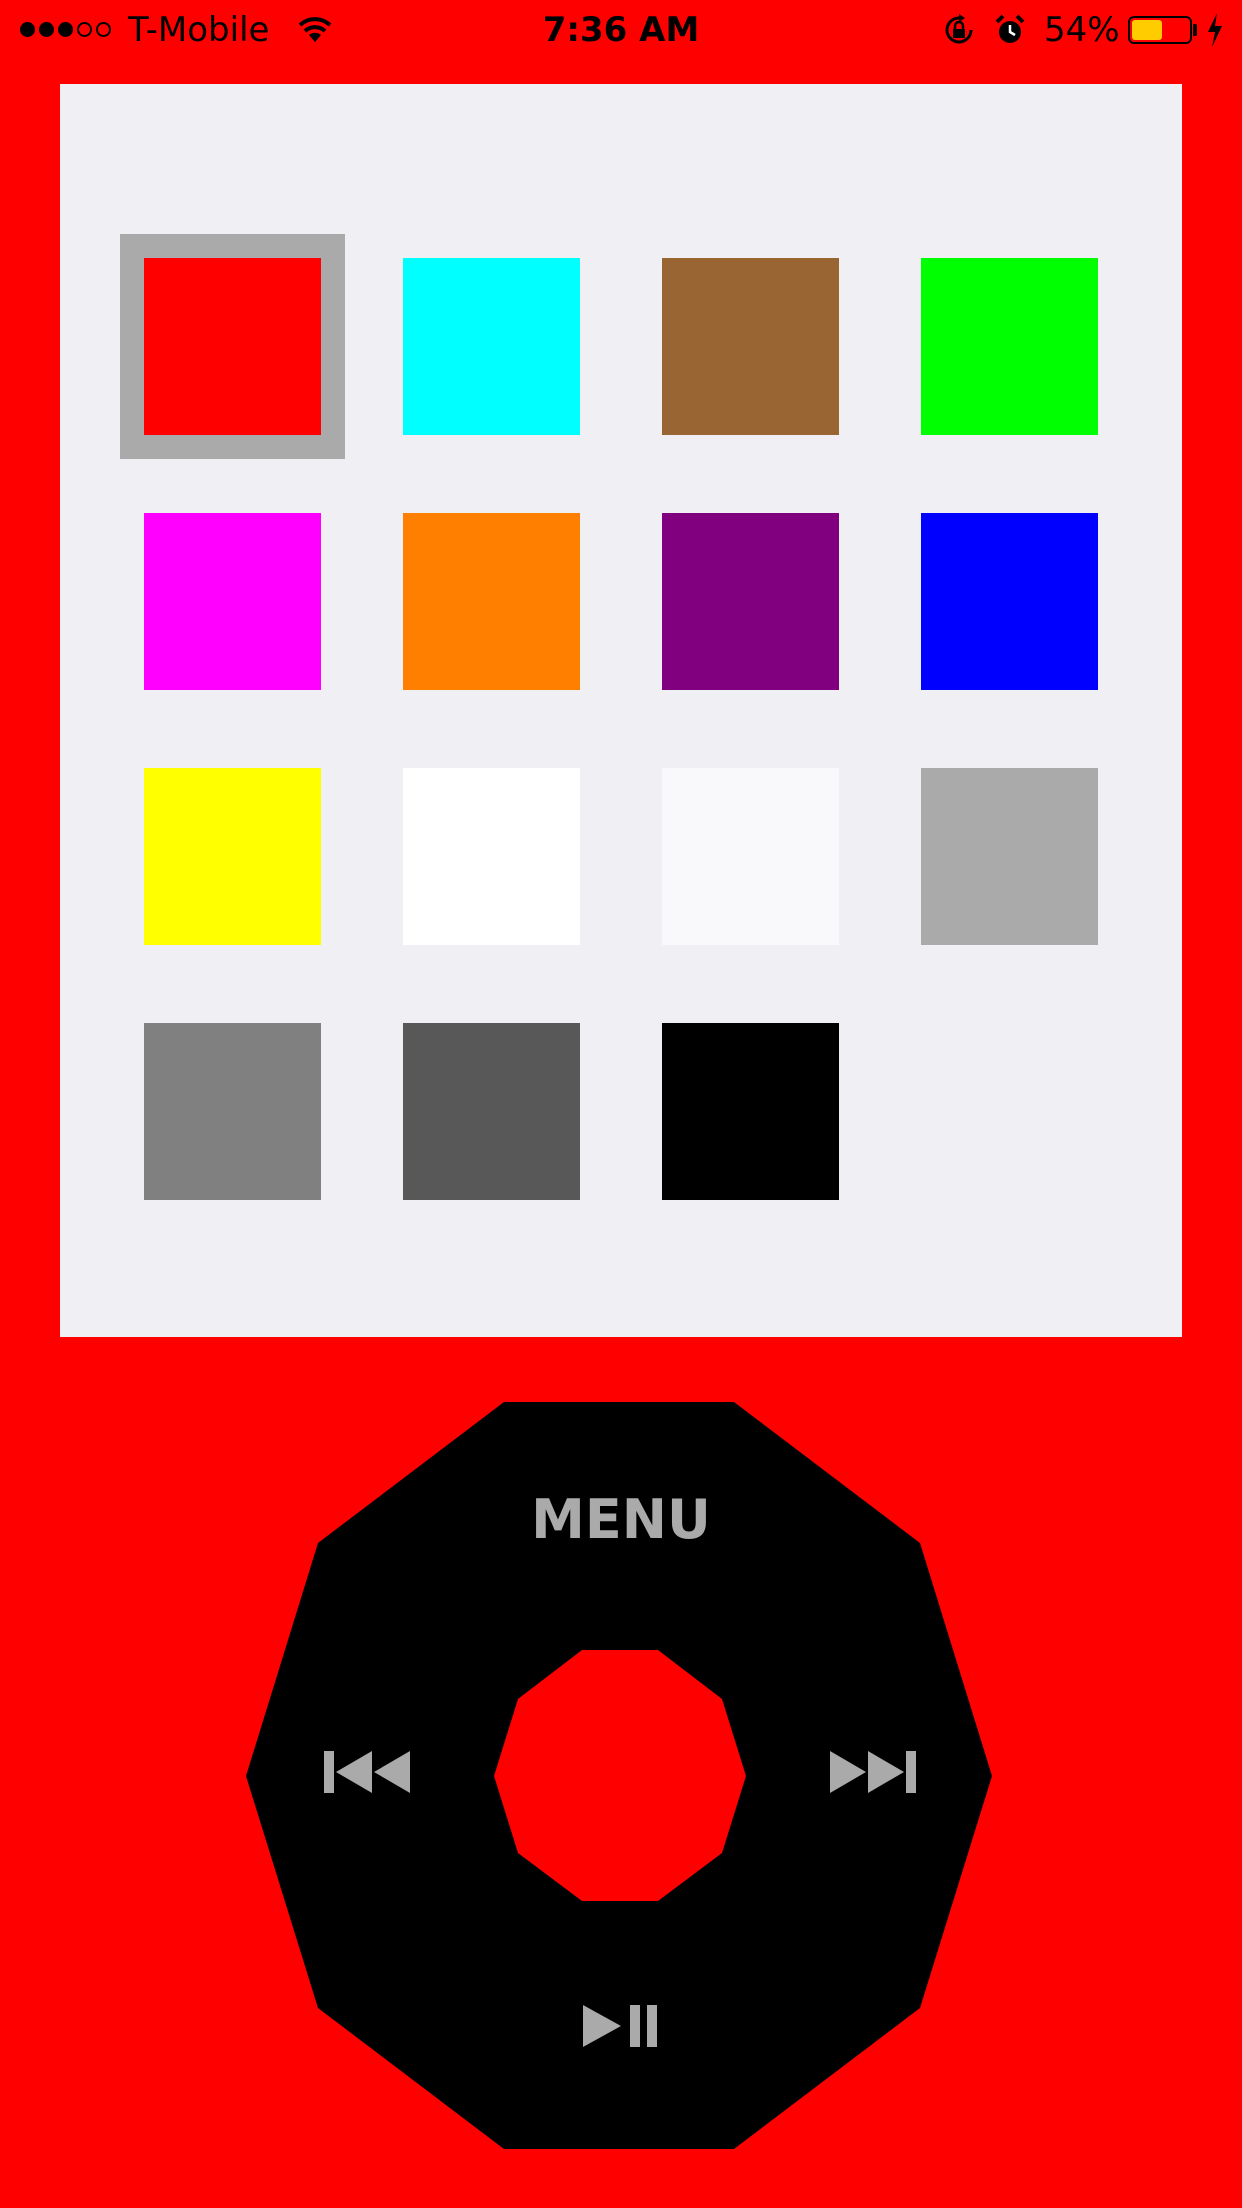 This screenshot has height=2208, width=1242. I want to click on previous-track-icon, so click(367, 1772).